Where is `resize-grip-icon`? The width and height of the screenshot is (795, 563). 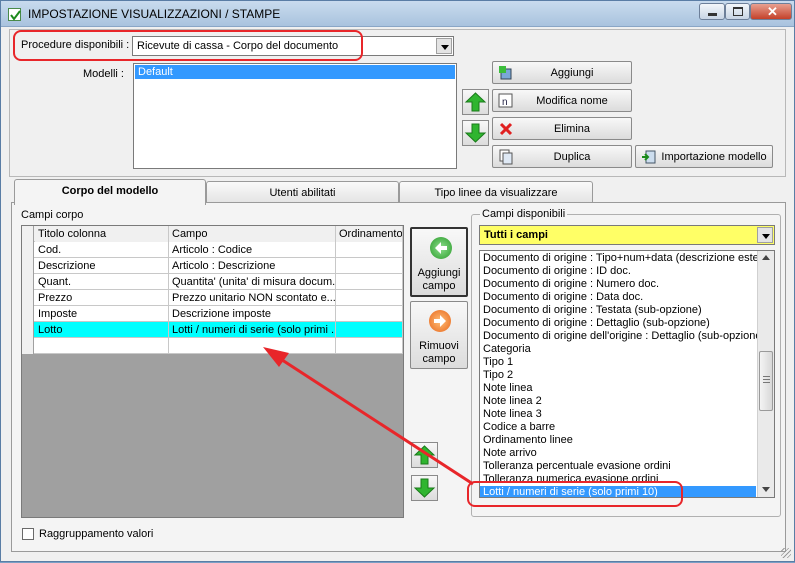
resize-grip-icon is located at coordinates (786, 553).